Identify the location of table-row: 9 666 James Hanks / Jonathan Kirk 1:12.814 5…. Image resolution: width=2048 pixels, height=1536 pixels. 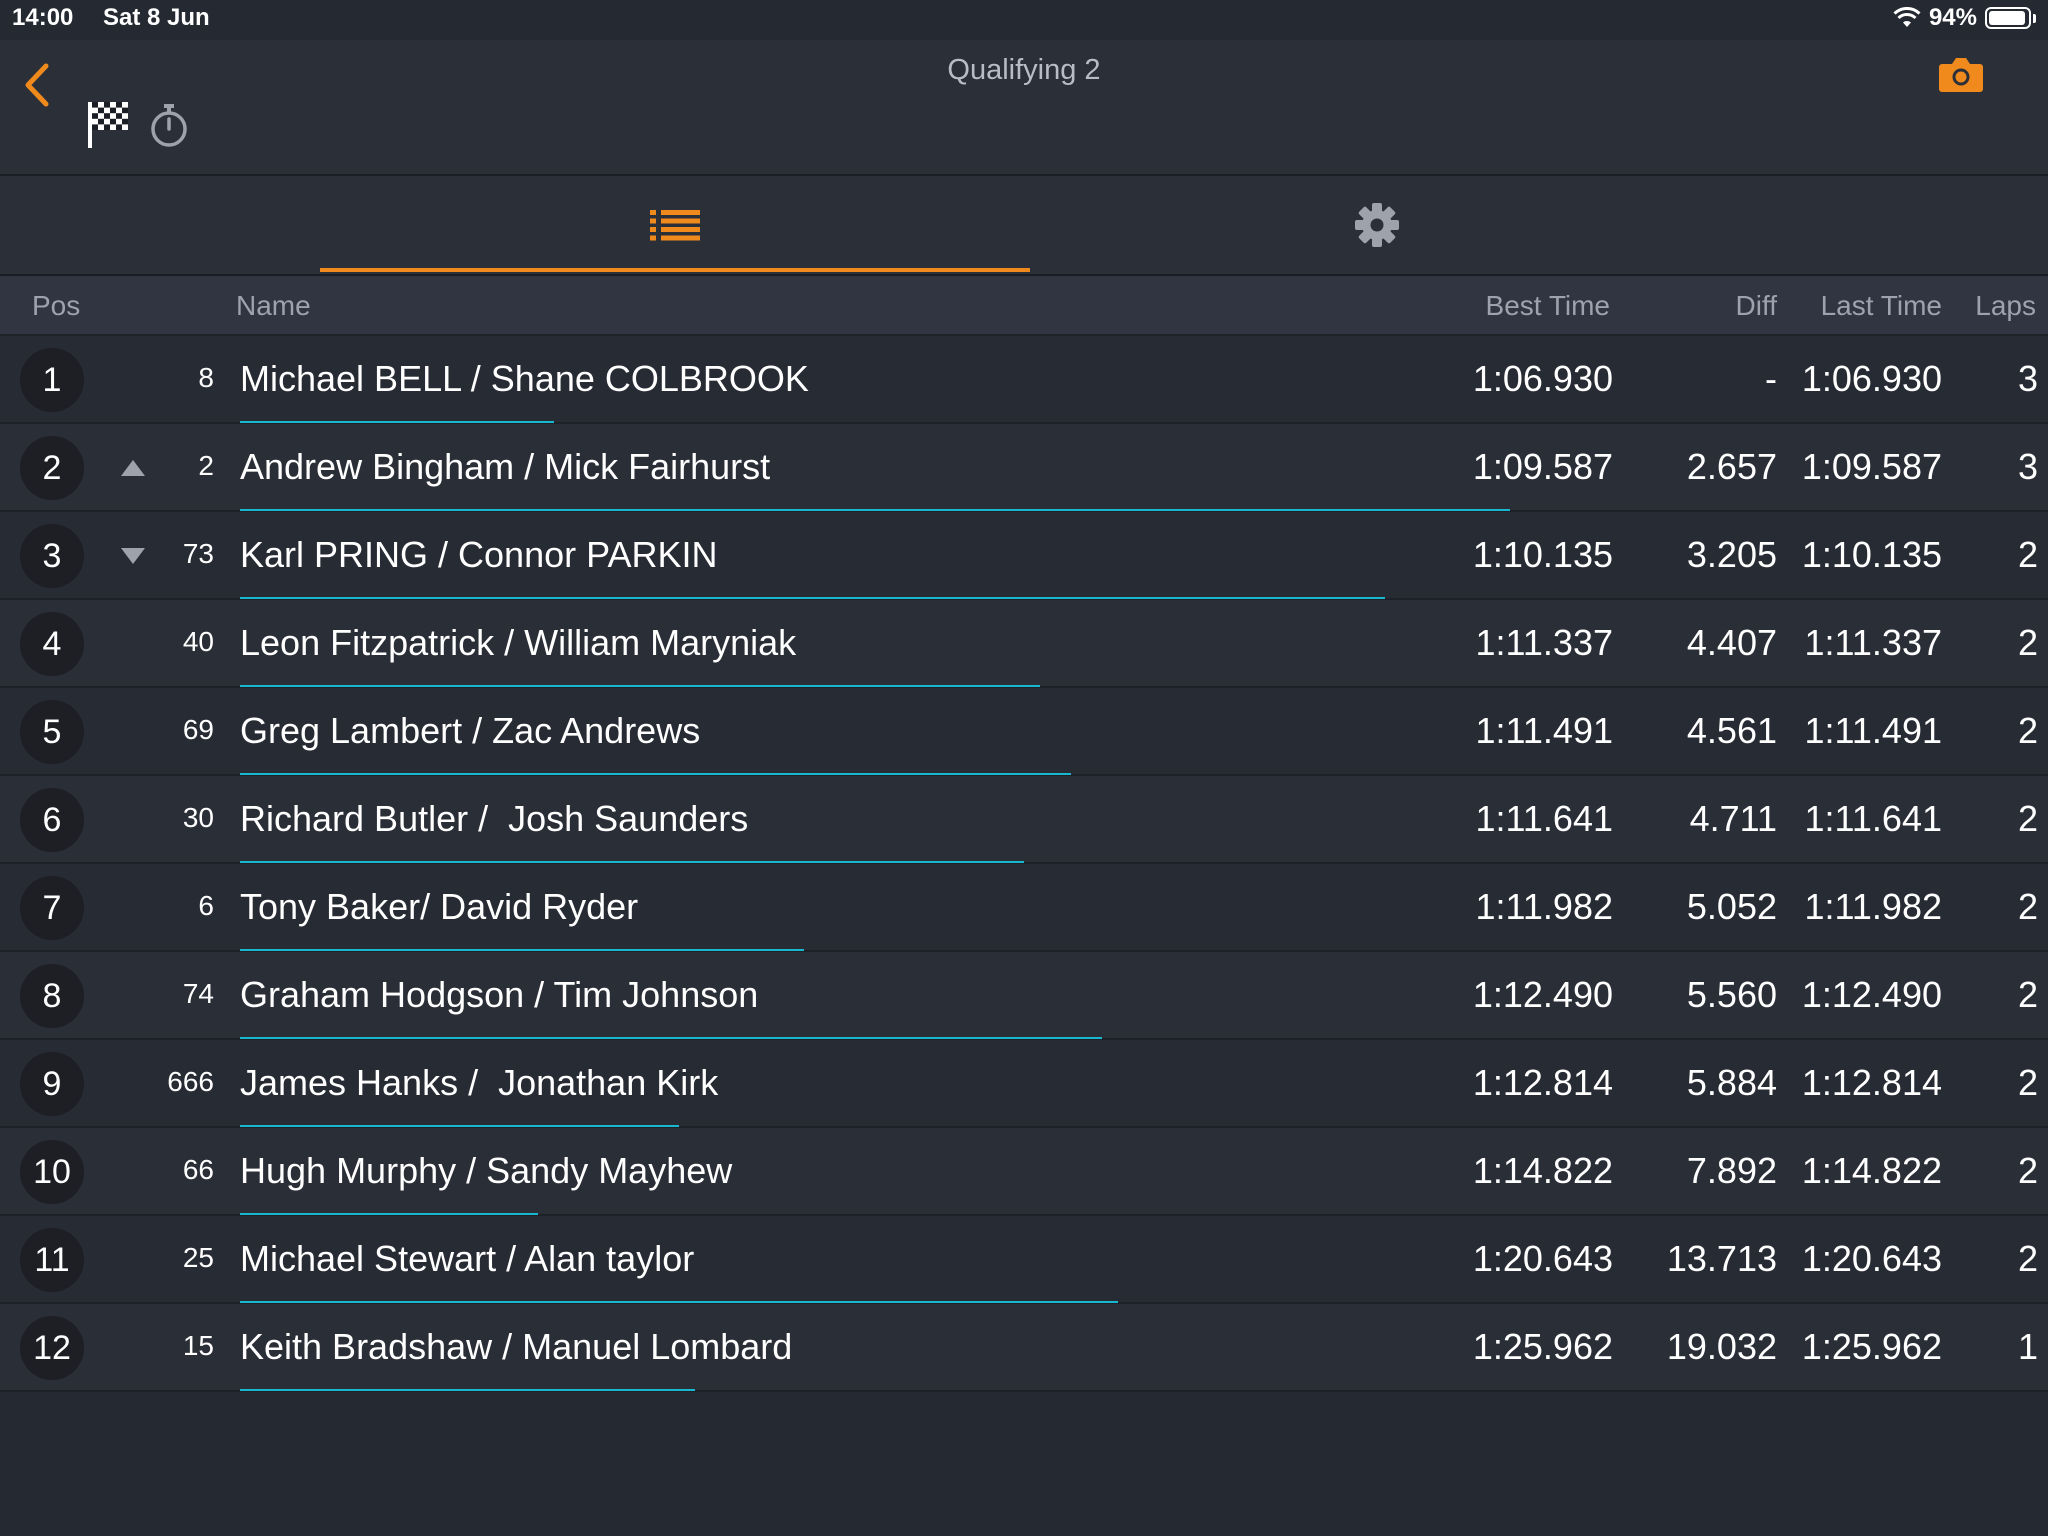
(1024, 1084).